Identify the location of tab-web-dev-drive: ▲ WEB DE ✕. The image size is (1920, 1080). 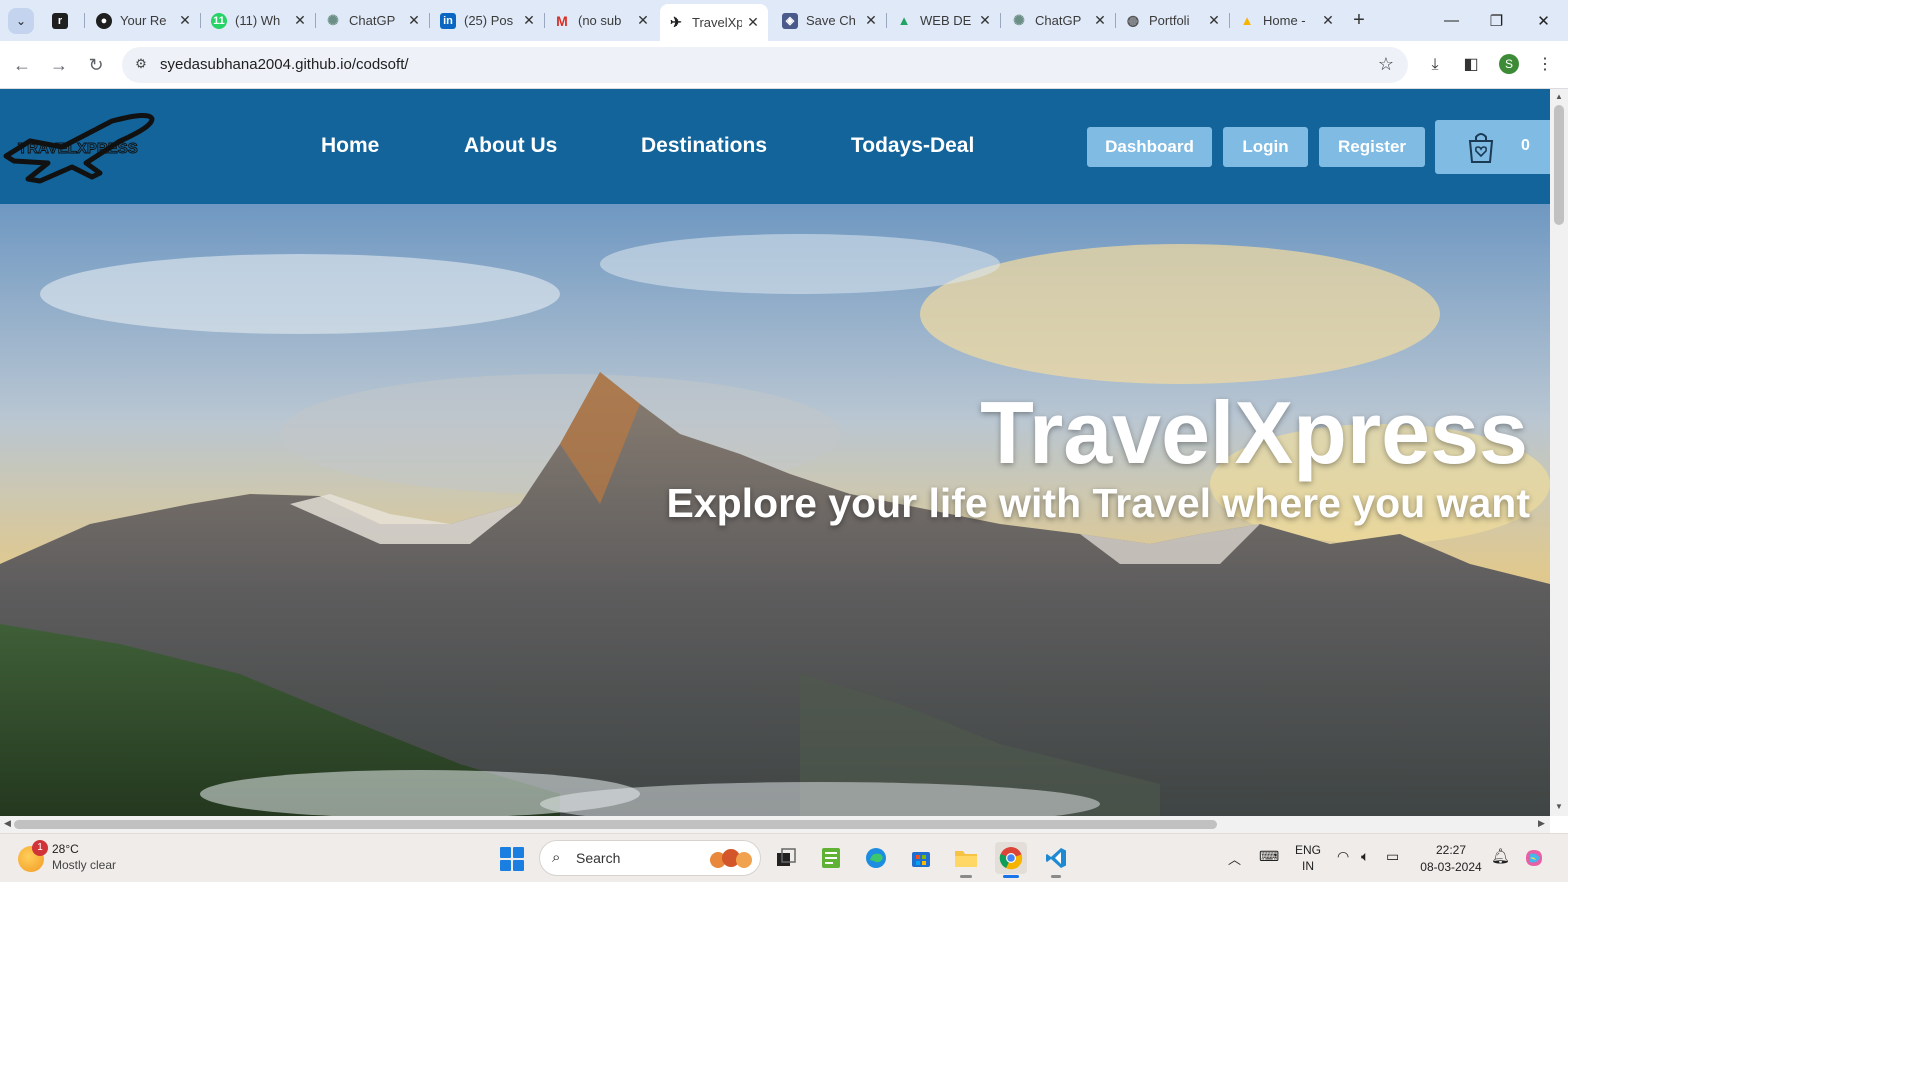
(944, 20).